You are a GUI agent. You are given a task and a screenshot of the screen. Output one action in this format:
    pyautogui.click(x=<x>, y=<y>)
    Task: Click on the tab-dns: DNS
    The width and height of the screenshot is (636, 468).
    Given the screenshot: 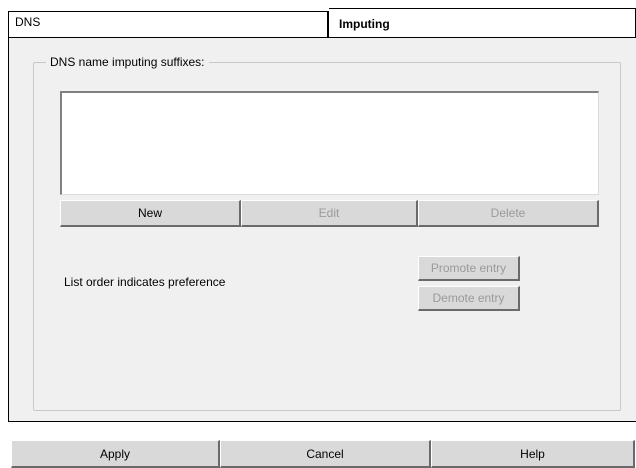 What is the action you would take?
    pyautogui.click(x=168, y=24)
    